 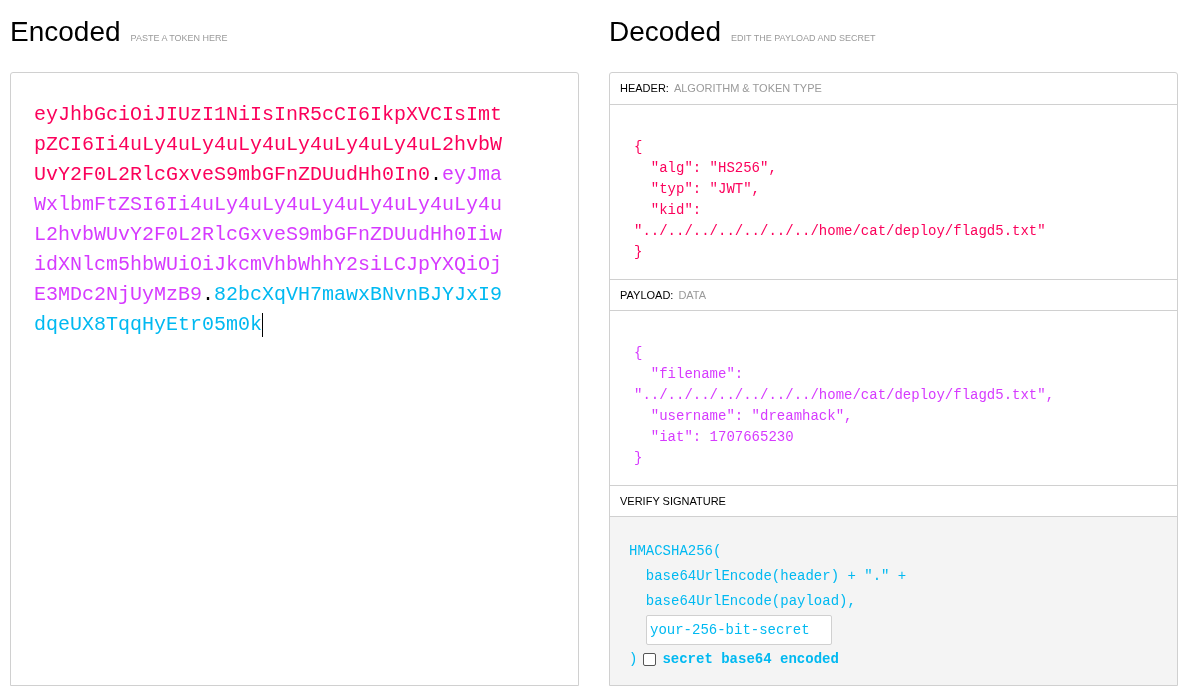 What do you see at coordinates (747, 89) in the screenshot?
I see `section-hint: ALGORITHM & TOKEN TYPE` at bounding box center [747, 89].